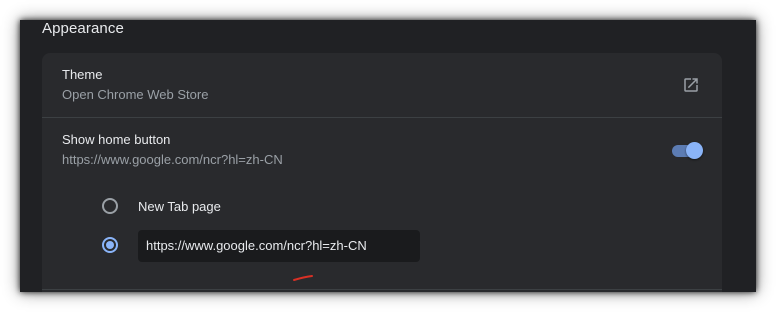 This screenshot has height=312, width=776. I want to click on divider, so click(382, 289).